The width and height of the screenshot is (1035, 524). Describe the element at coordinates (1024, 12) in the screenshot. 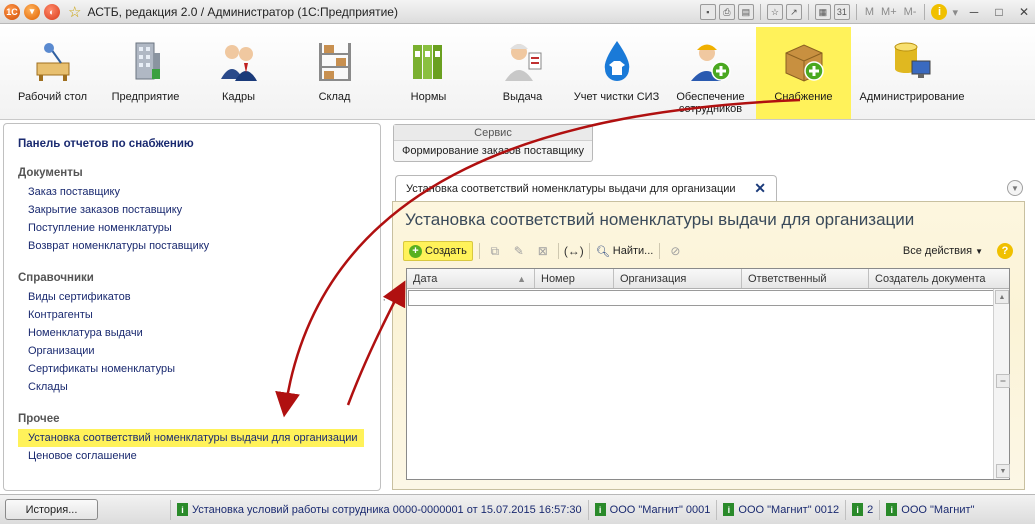

I see `close-window-button: ✕` at that location.